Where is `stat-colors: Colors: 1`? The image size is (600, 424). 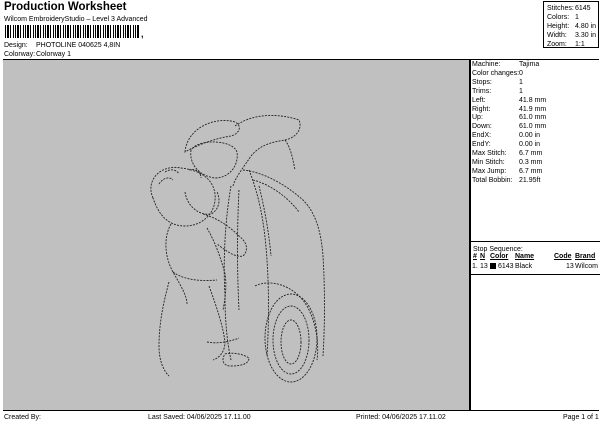
stat-colors: Colors: 1 is located at coordinates (563, 17).